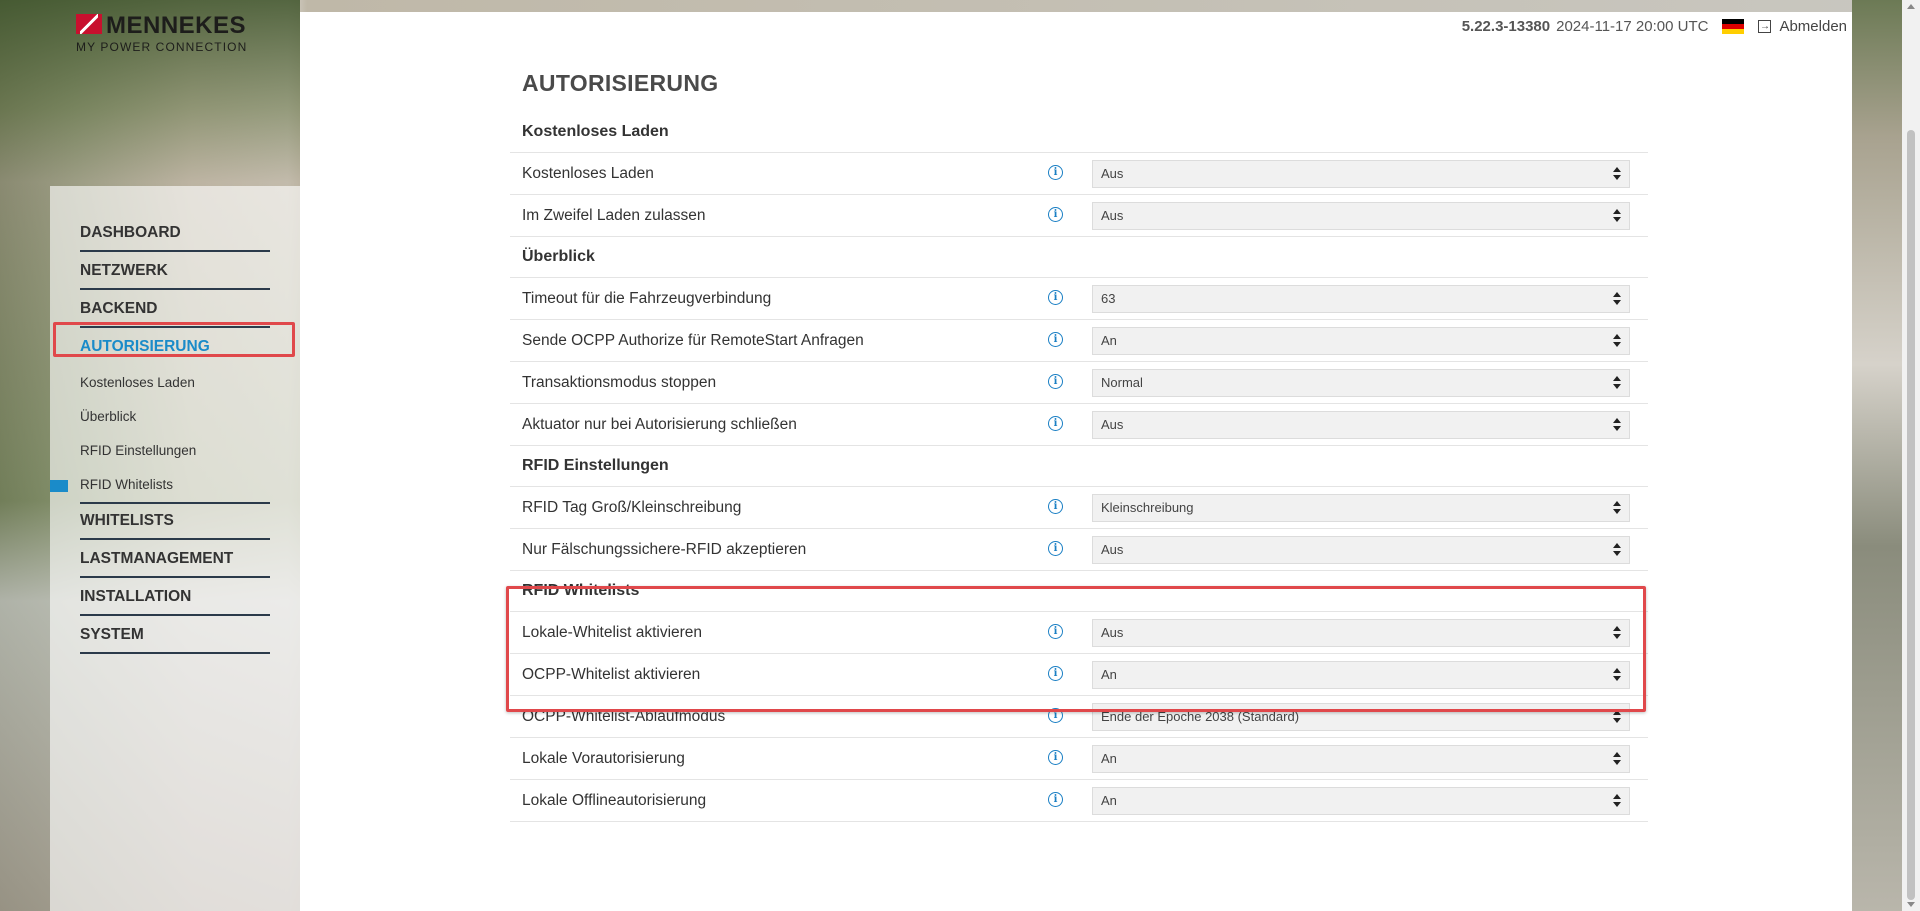 The width and height of the screenshot is (1920, 911). What do you see at coordinates (1079, 257) in the screenshot?
I see `section-heading: Überblick` at bounding box center [1079, 257].